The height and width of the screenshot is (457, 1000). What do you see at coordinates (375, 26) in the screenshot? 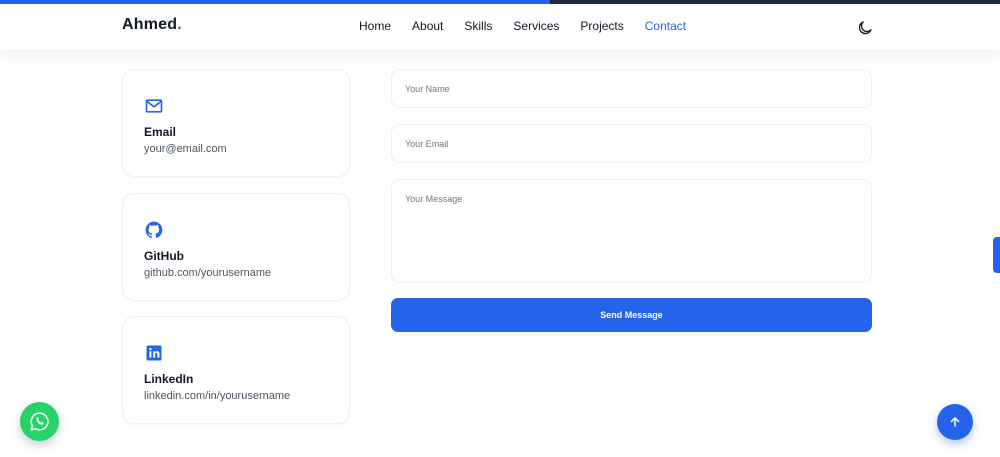
I see `nav-home: Home` at bounding box center [375, 26].